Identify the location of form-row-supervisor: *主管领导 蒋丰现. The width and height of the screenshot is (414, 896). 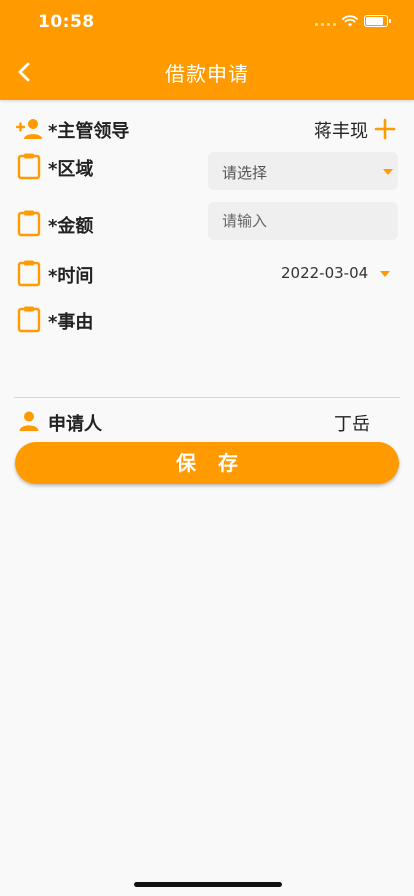
(207, 129).